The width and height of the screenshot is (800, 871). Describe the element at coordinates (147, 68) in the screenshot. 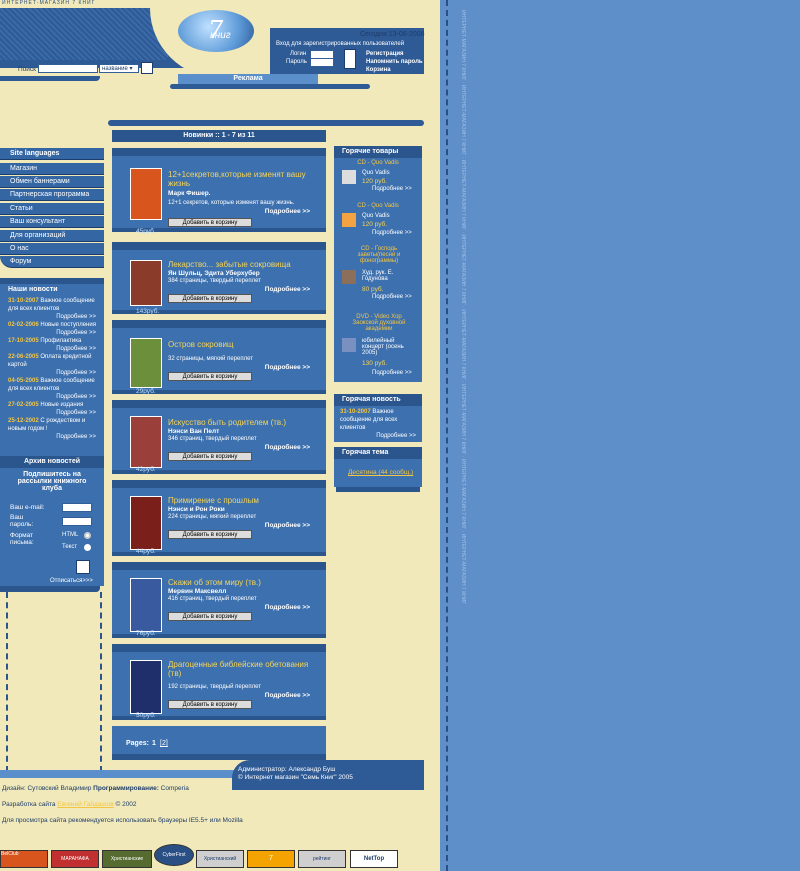

I see `search-icon` at that location.